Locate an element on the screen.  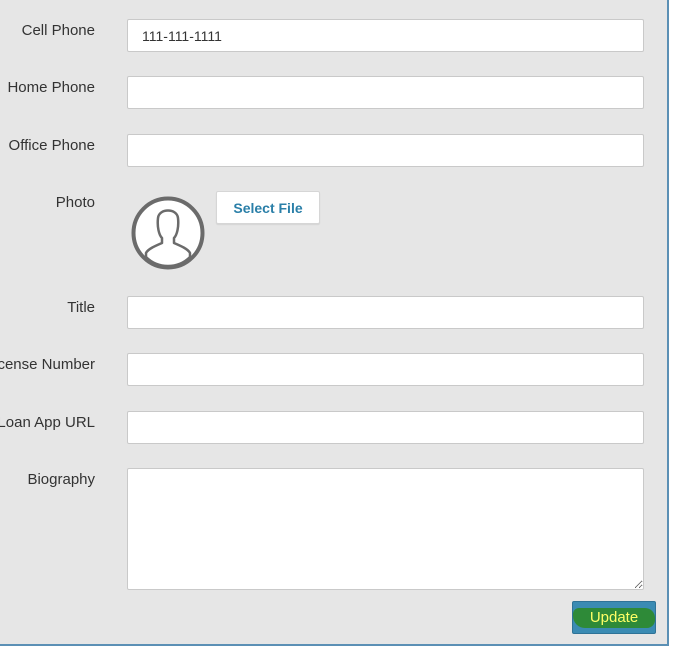
biography-textarea is located at coordinates (385, 529).